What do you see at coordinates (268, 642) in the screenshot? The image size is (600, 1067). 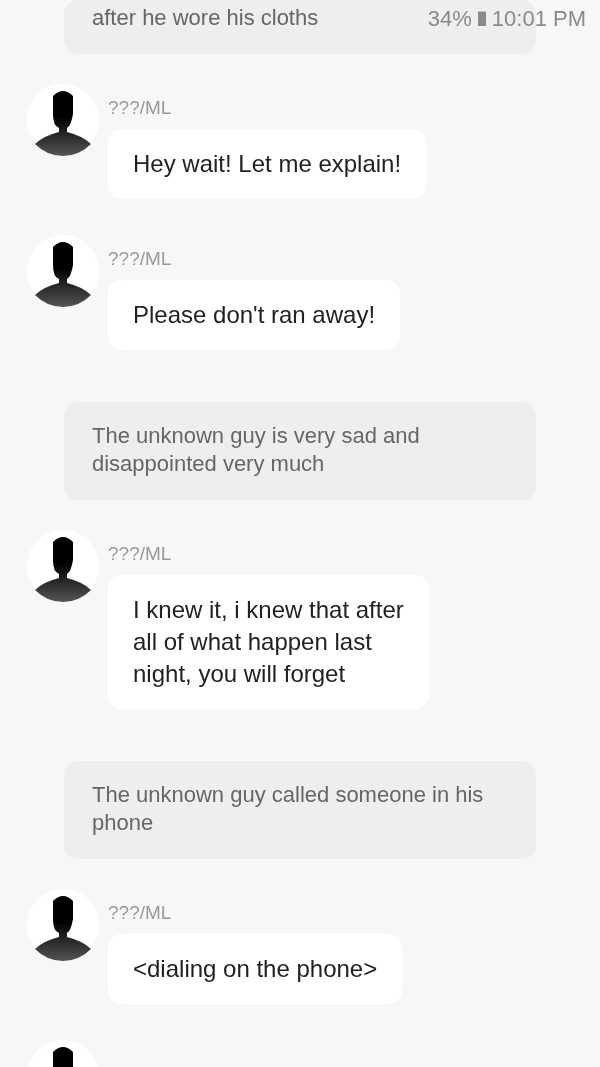 I see `message-text: I knew it, i knew that after all of what happen last night, you will forget` at bounding box center [268, 642].